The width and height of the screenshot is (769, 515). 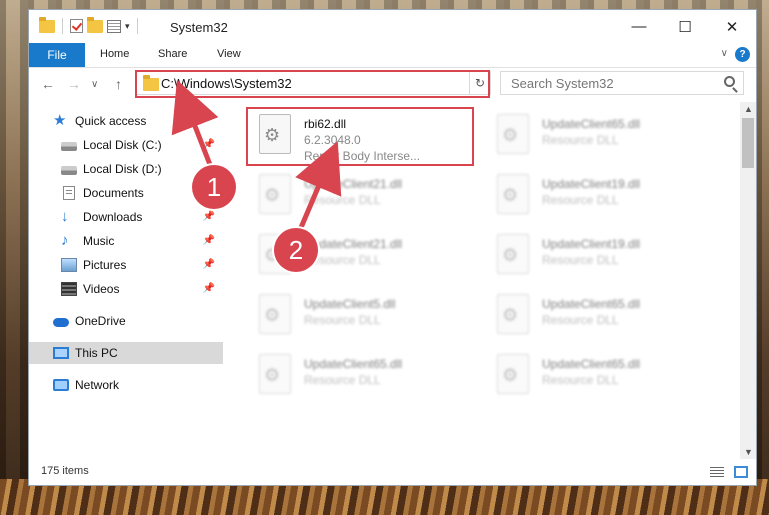 I want to click on sidebar-item-label: OneDrive, so click(x=100, y=321).